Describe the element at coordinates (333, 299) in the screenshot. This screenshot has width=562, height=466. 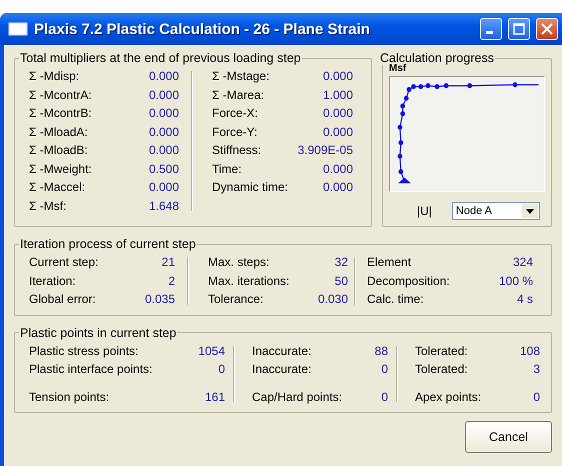
I see `field-value: 0.030` at that location.